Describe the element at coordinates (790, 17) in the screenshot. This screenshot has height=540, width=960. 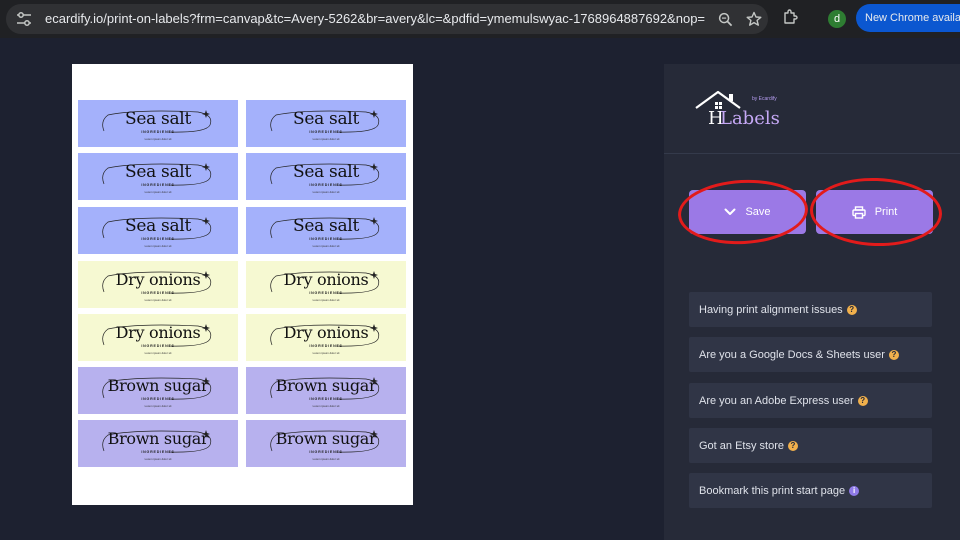
I see `extensions-icon` at that location.